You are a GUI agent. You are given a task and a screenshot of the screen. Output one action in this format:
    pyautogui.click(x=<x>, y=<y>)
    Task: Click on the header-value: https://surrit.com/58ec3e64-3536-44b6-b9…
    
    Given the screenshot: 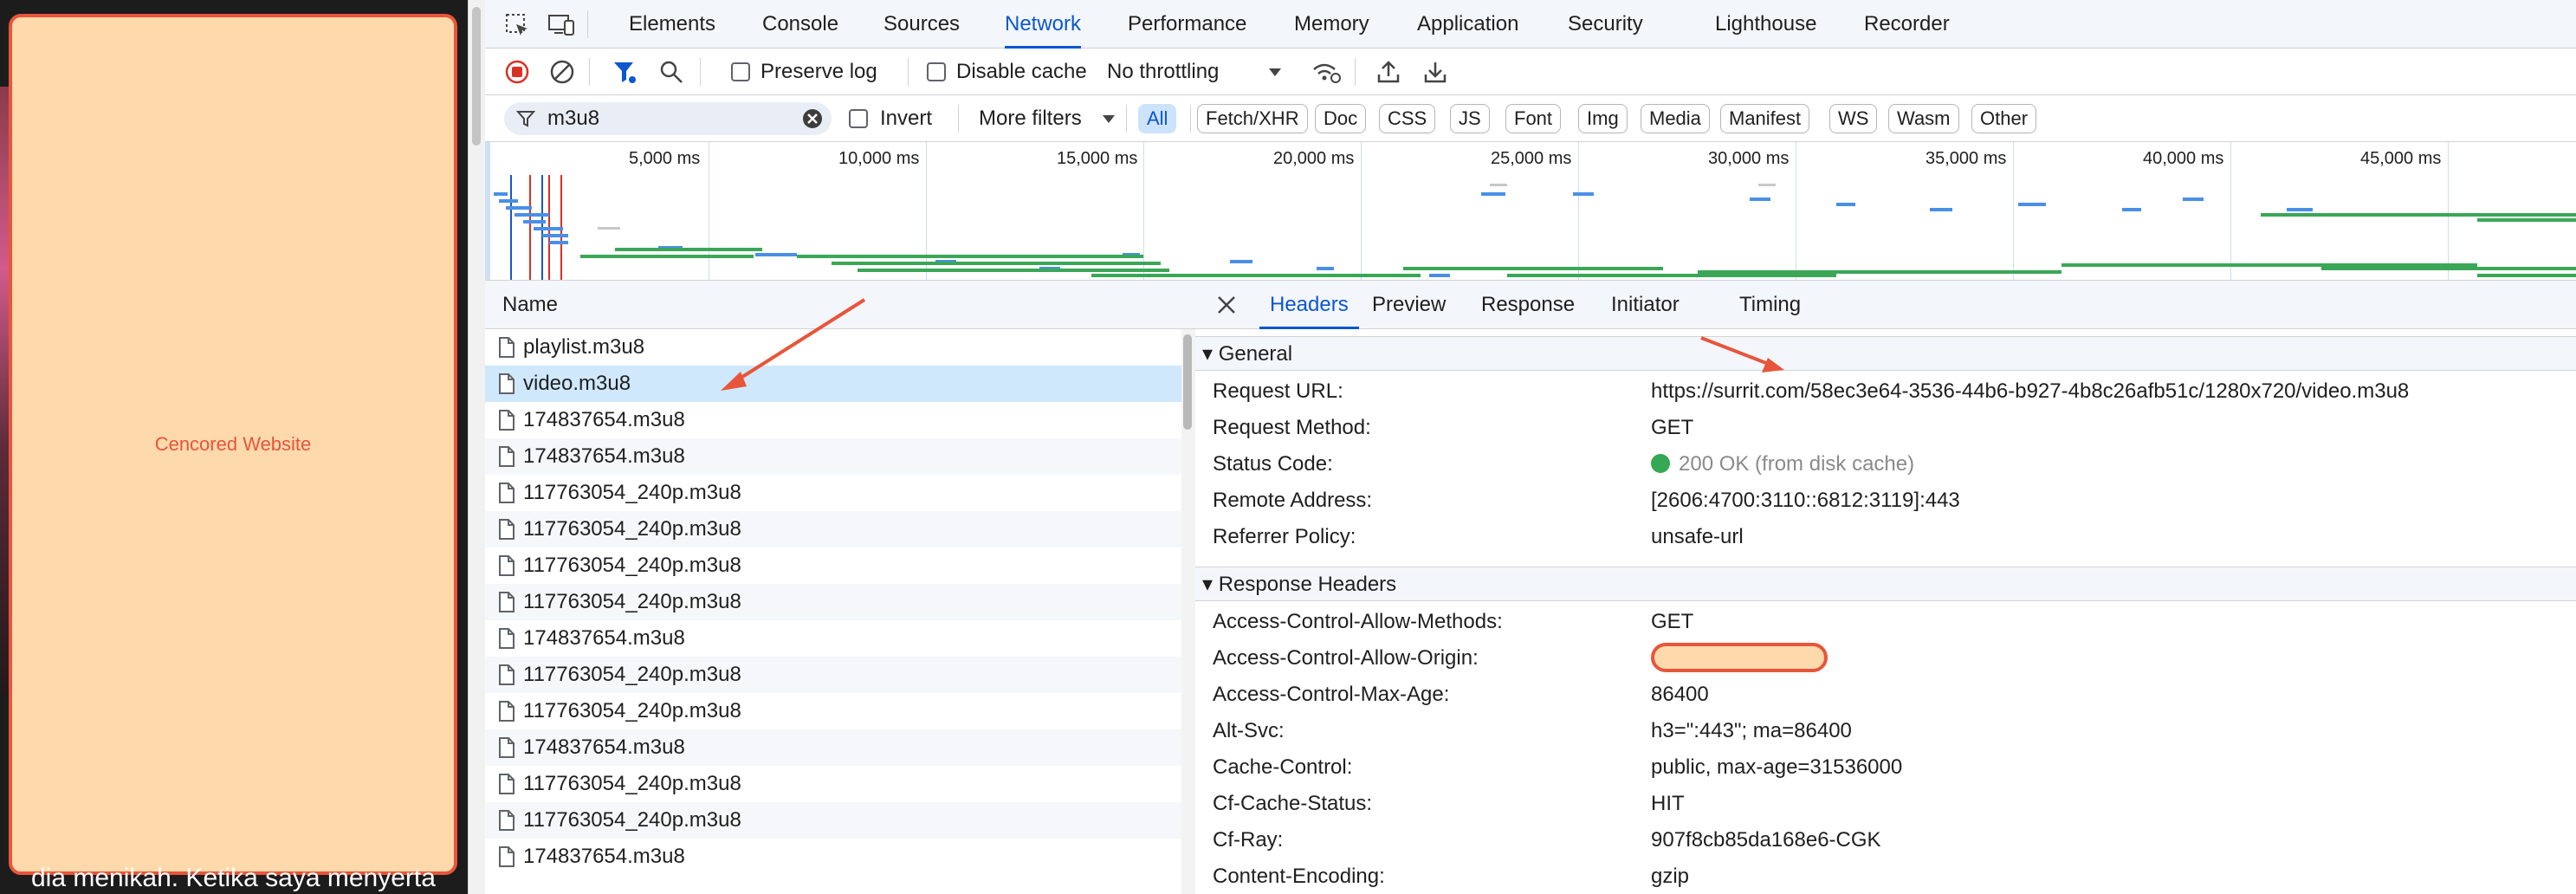 What is the action you would take?
    pyautogui.click(x=2030, y=392)
    